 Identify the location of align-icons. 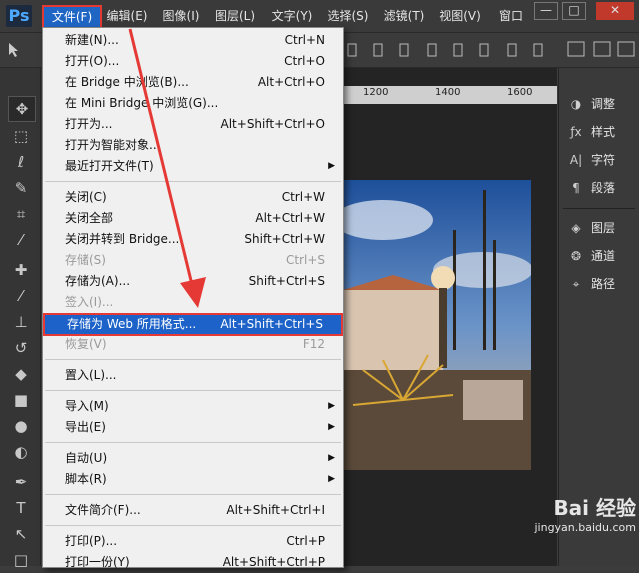
(451, 50).